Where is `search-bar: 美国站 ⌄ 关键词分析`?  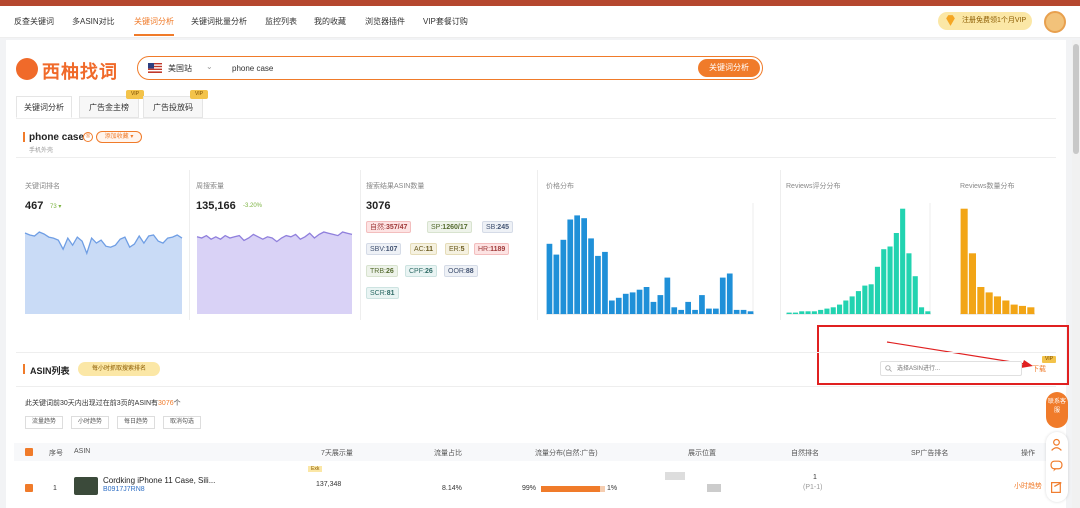 search-bar: 美国站 ⌄ 关键词分析 is located at coordinates (450, 68).